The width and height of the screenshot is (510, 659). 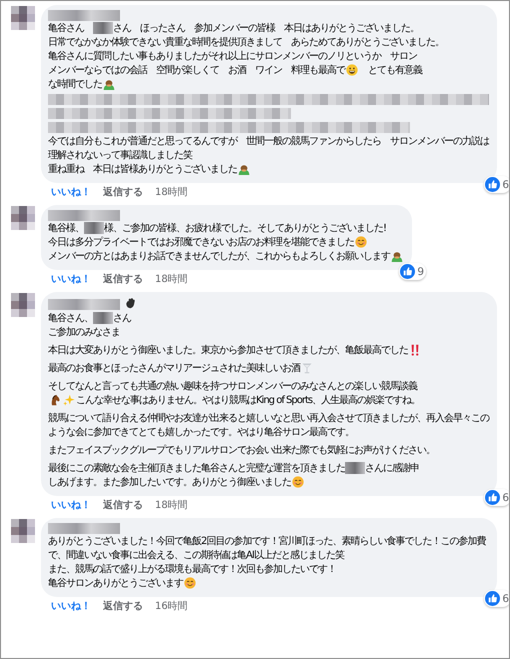 What do you see at coordinates (248, 401) in the screenshot?
I see `comment-text: こんな幸せな事はありません。やはり競馬はKing of Sports、人生最高の娯楽ですね。` at bounding box center [248, 401].